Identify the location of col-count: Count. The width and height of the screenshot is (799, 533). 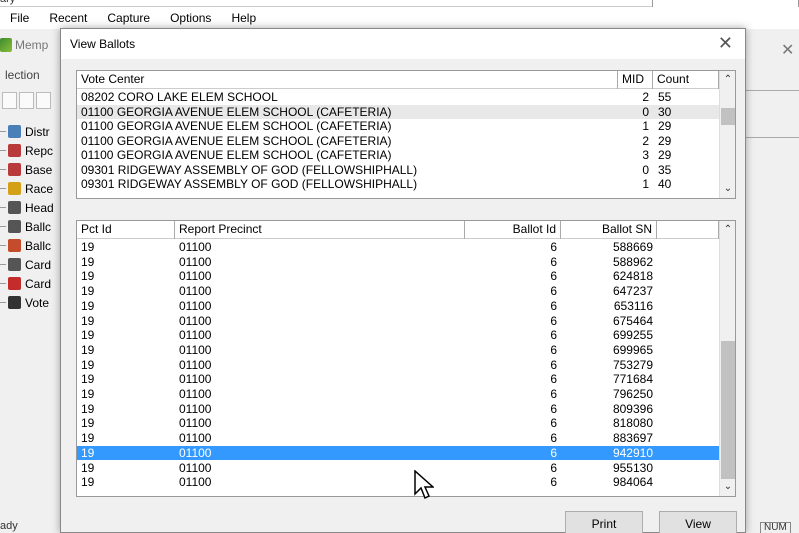
(686, 80).